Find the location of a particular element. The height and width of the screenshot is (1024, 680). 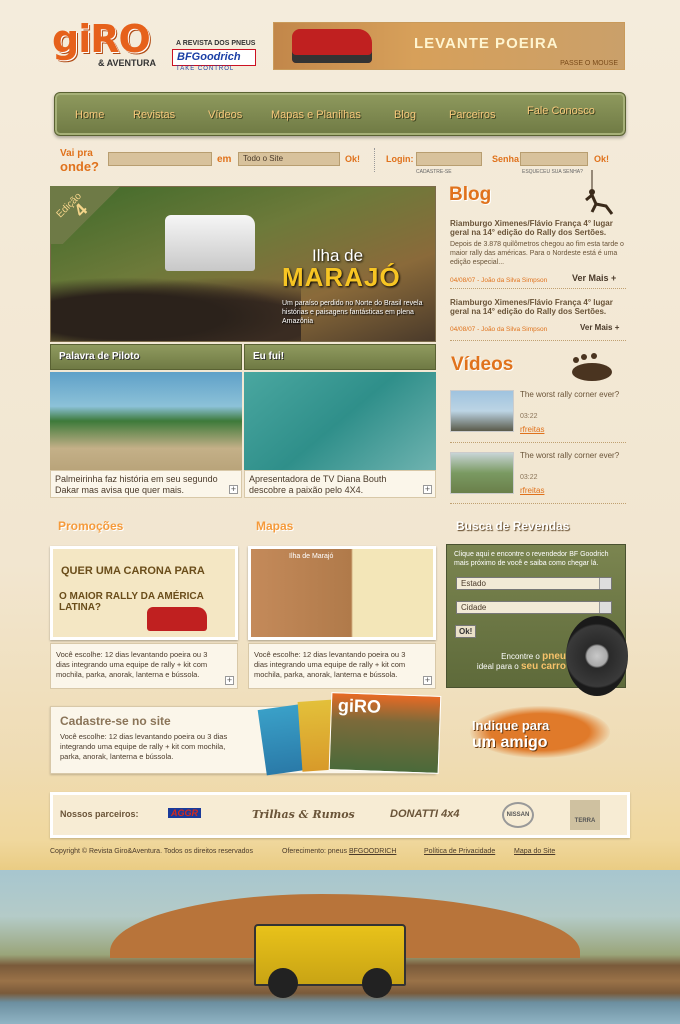

find-tire-bold-2: seu carro is located at coordinates (543, 666).